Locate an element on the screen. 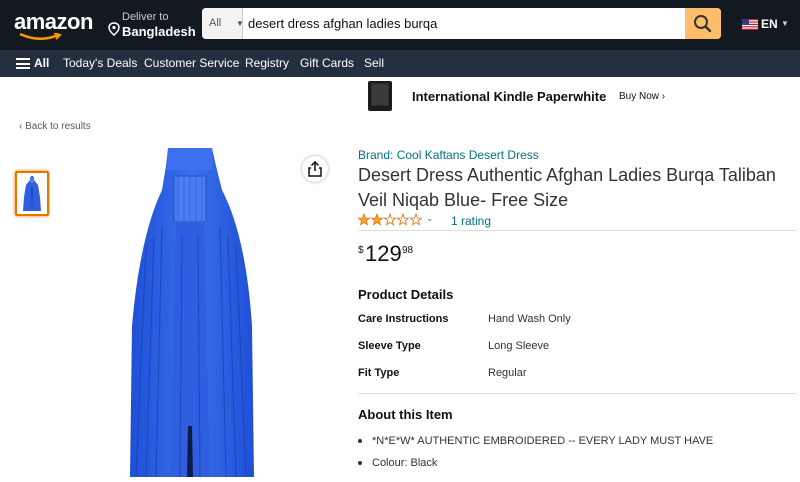 The image size is (800, 482). location-pin-icon is located at coordinates (114, 29).